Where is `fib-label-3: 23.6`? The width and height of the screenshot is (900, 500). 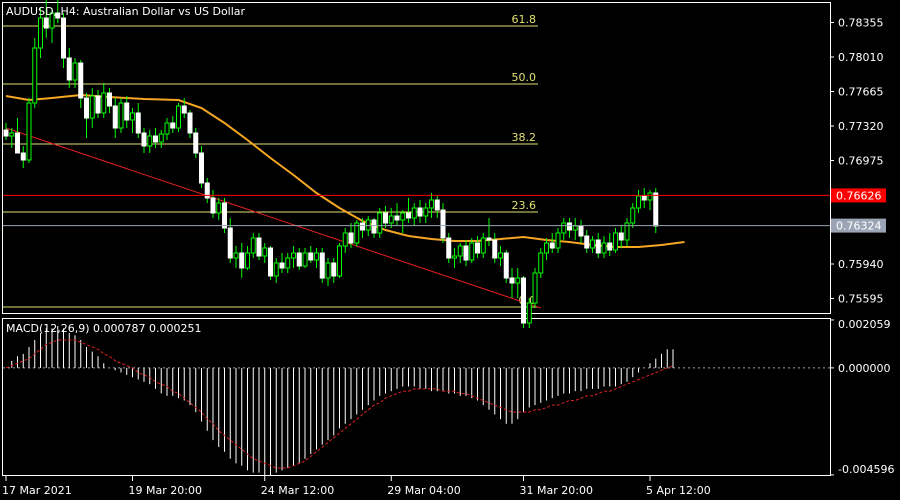 fib-label-3: 23.6 is located at coordinates (524, 205).